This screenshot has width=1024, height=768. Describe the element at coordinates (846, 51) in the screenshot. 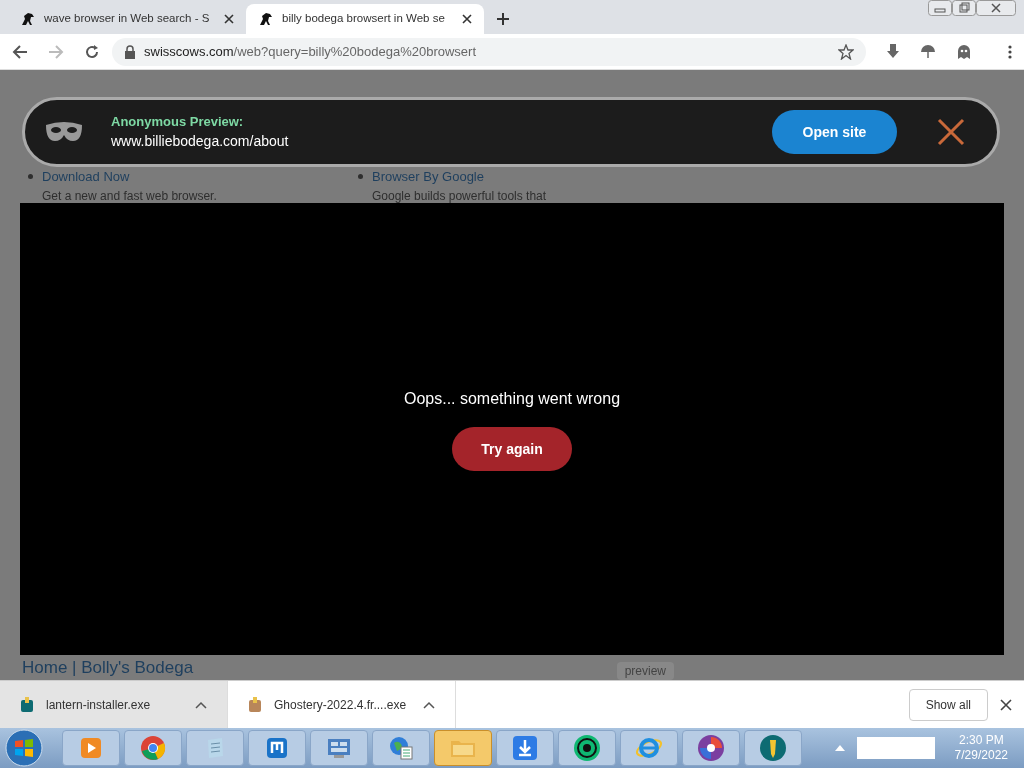

I see `star-icon` at that location.